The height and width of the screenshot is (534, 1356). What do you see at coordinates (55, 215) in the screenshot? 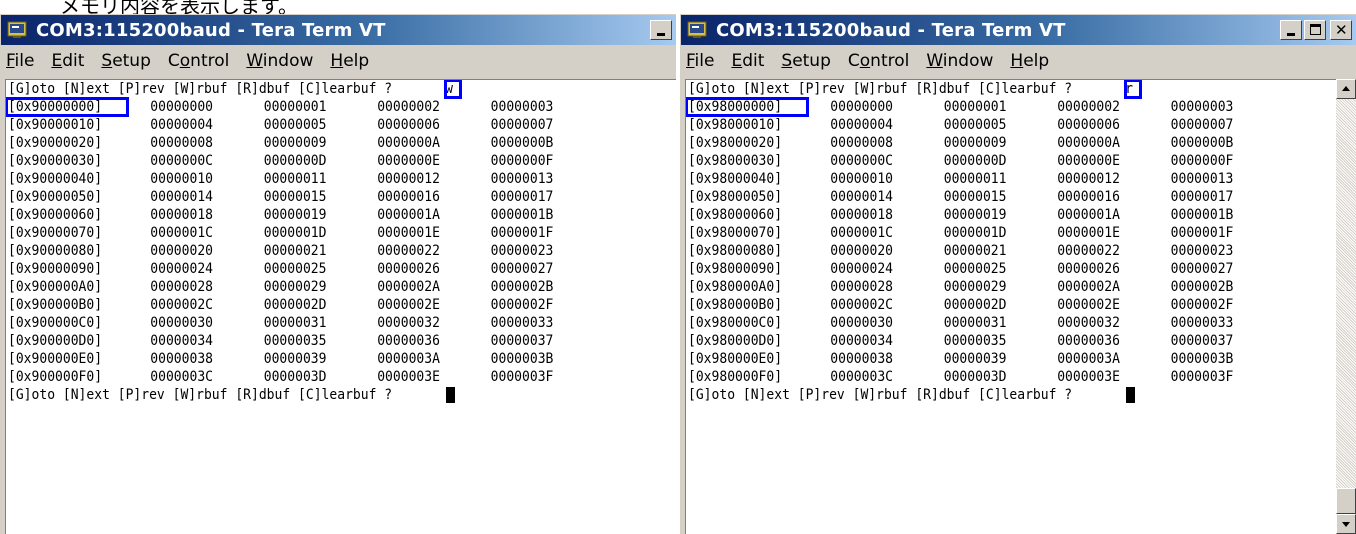
I see `memory-address: [0x90000060]` at bounding box center [55, 215].